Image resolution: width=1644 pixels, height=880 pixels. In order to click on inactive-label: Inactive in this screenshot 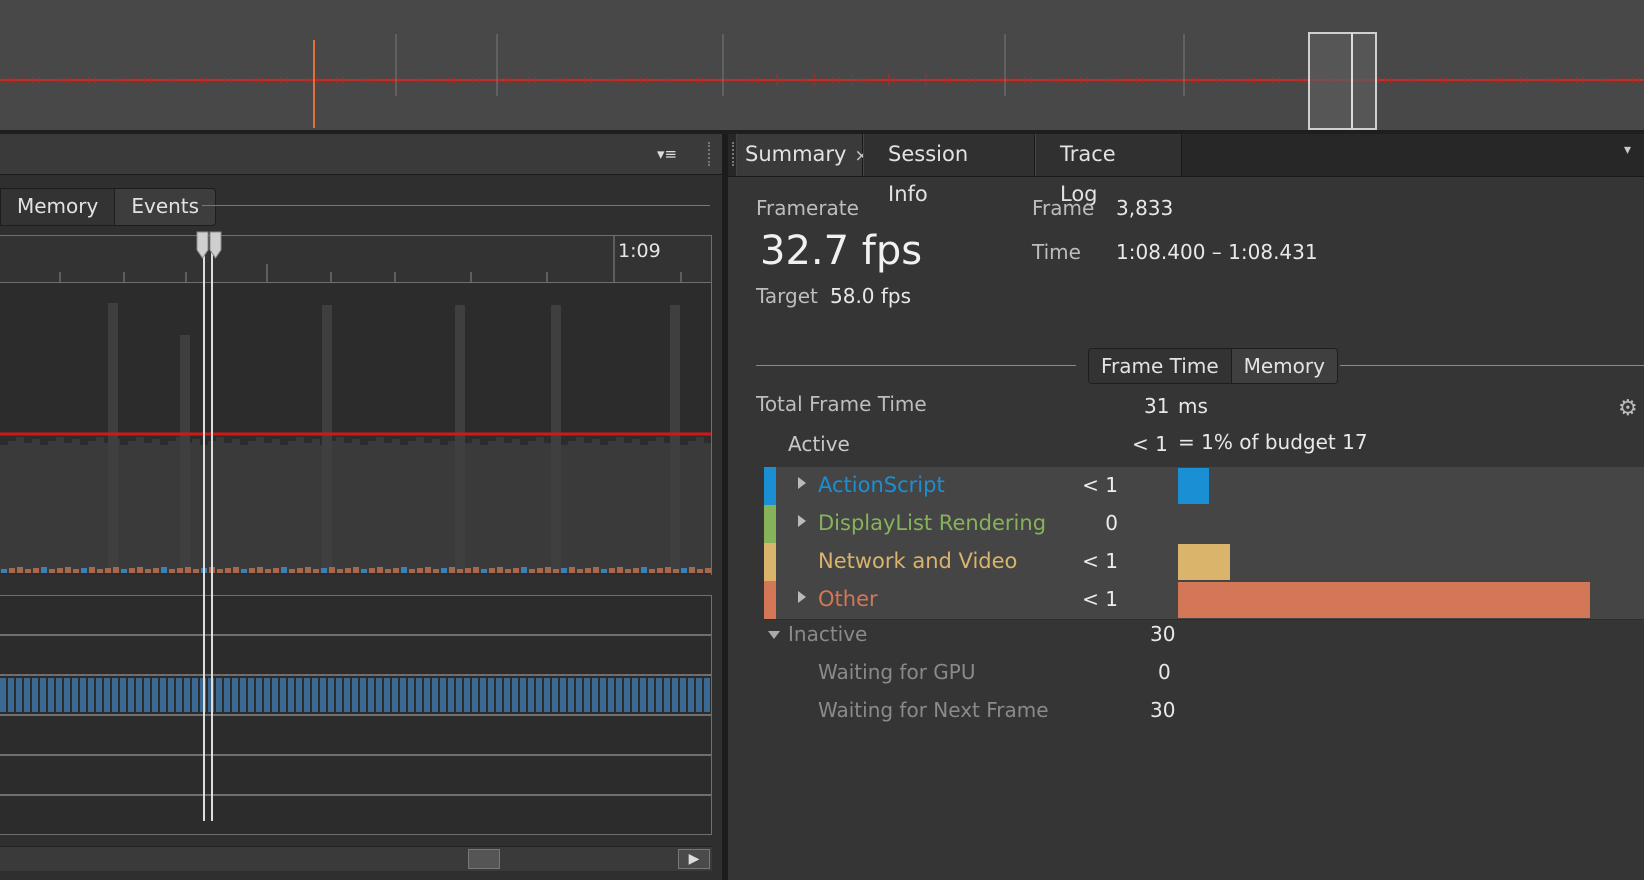, I will do `click(828, 634)`.